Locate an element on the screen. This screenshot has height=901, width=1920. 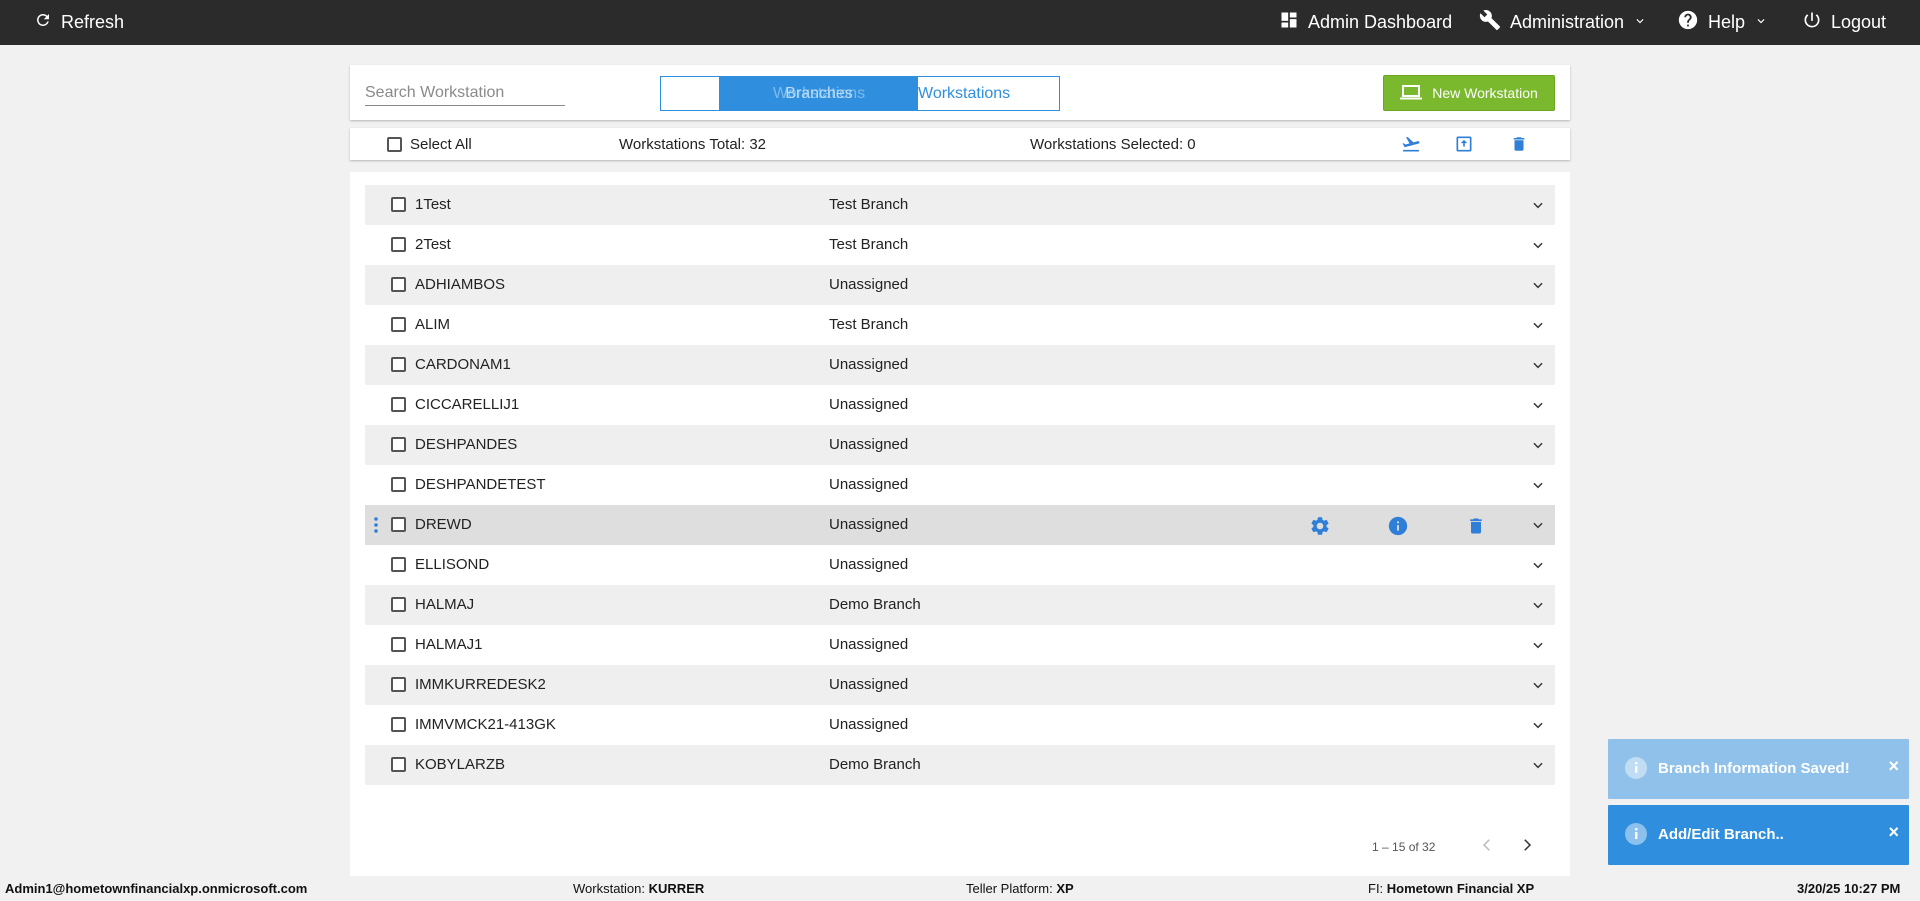
toast-message: Branch Information Saved! is located at coordinates (1754, 768).